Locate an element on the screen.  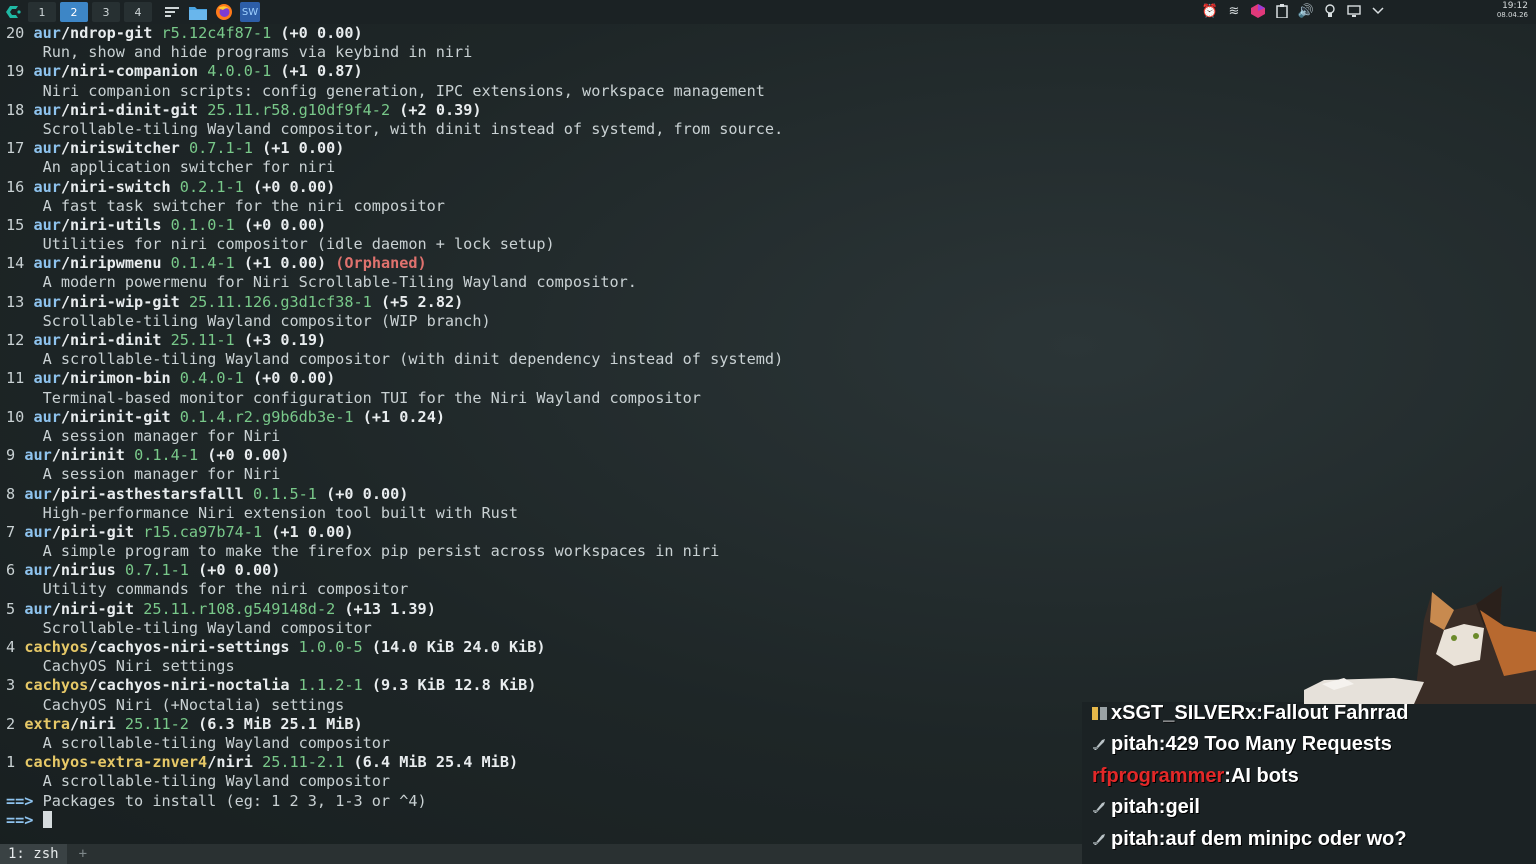
volume-icon: 🔊 is located at coordinates (1306, 11).